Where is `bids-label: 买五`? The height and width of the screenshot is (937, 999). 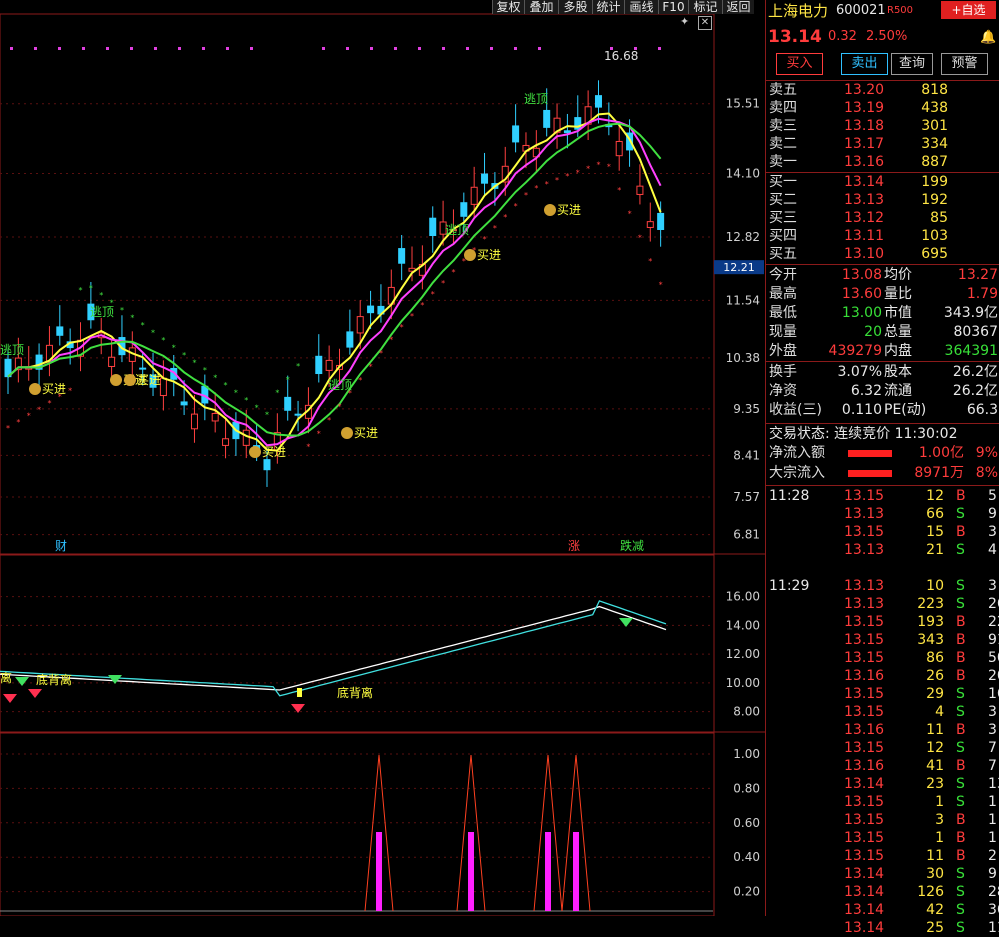 bids-label: 买五 is located at coordinates (783, 254).